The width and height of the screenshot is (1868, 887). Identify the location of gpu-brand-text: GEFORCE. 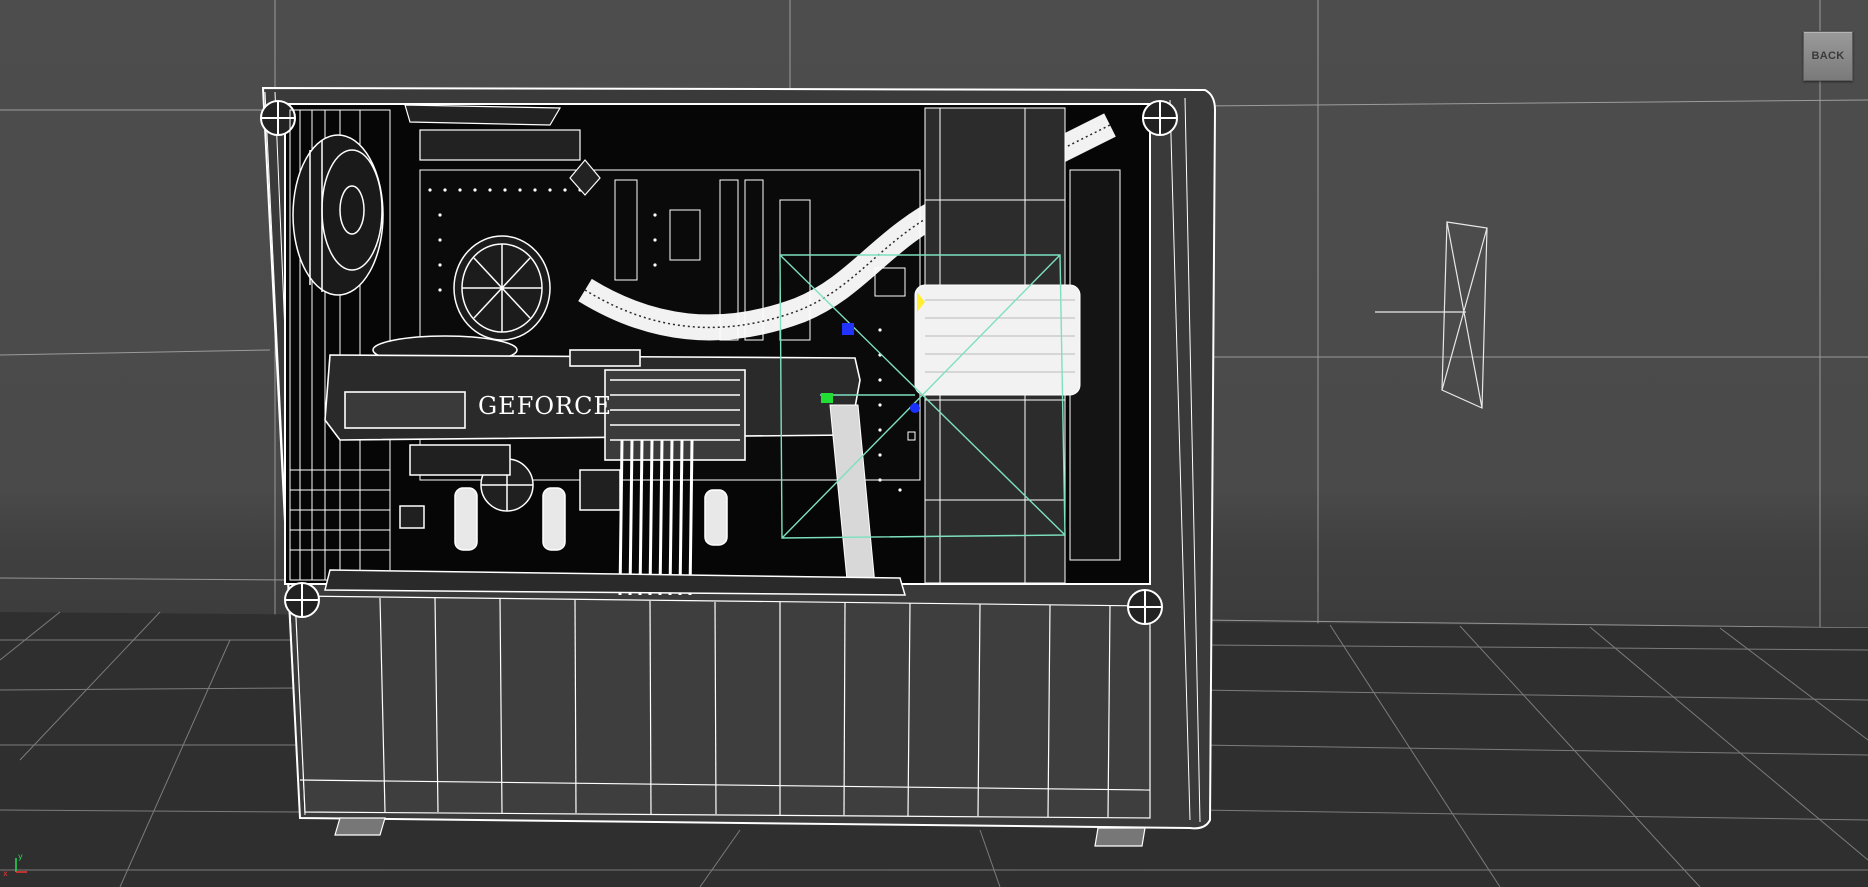
(545, 406).